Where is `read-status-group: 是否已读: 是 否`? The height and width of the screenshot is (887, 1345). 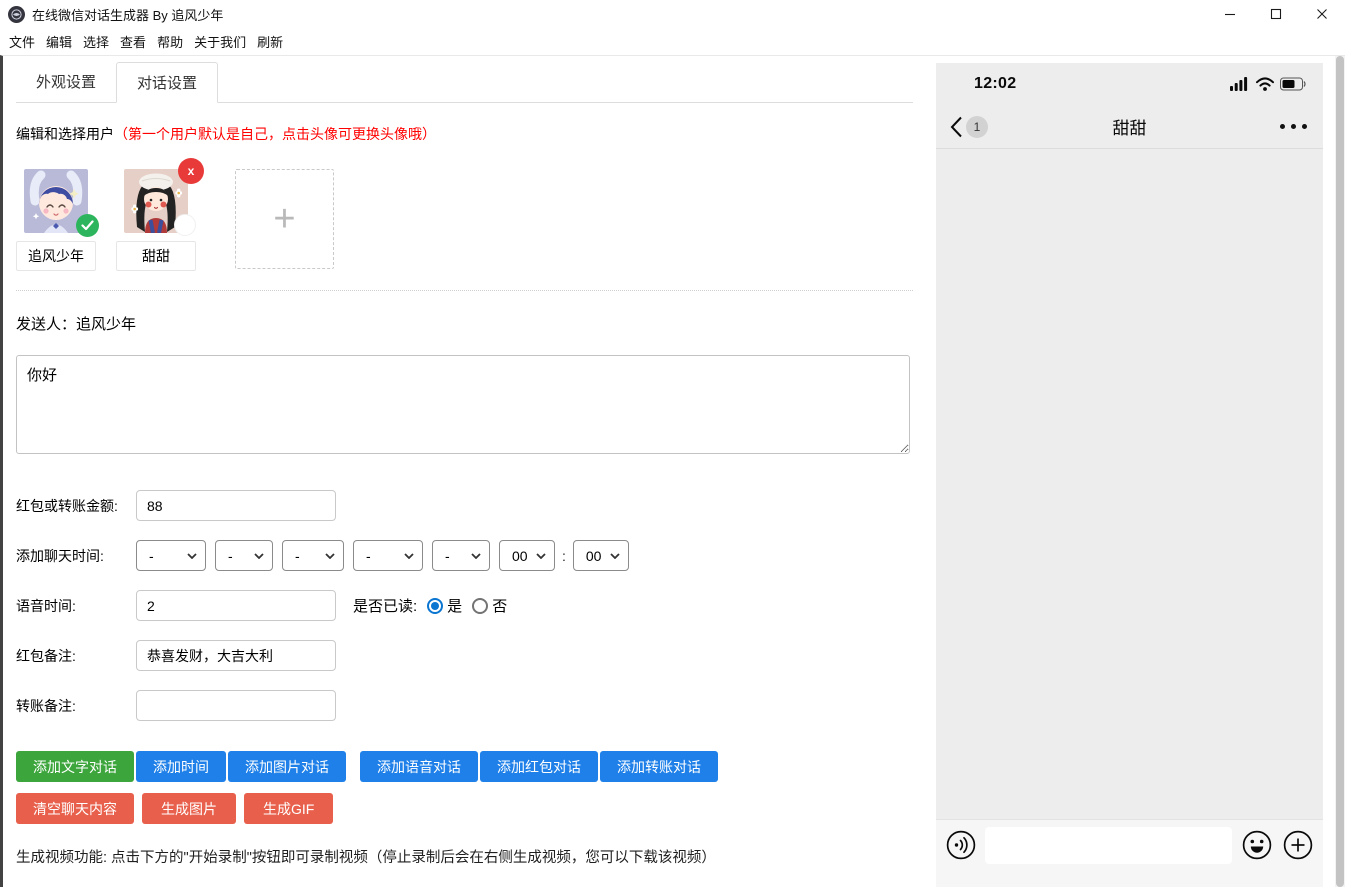
read-status-group: 是否已读: 是 否 is located at coordinates (430, 605).